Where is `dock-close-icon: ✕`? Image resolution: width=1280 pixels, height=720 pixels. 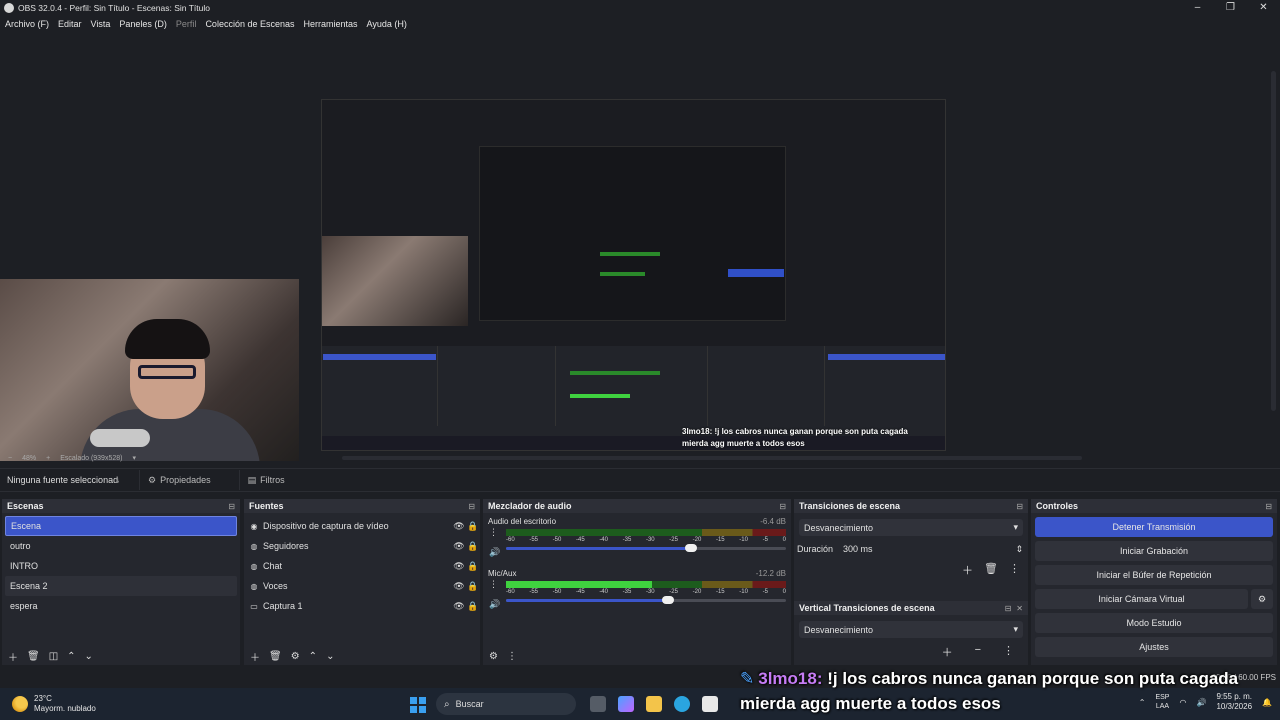
dock-close-icon: ✕ is located at coordinates (1019, 608).